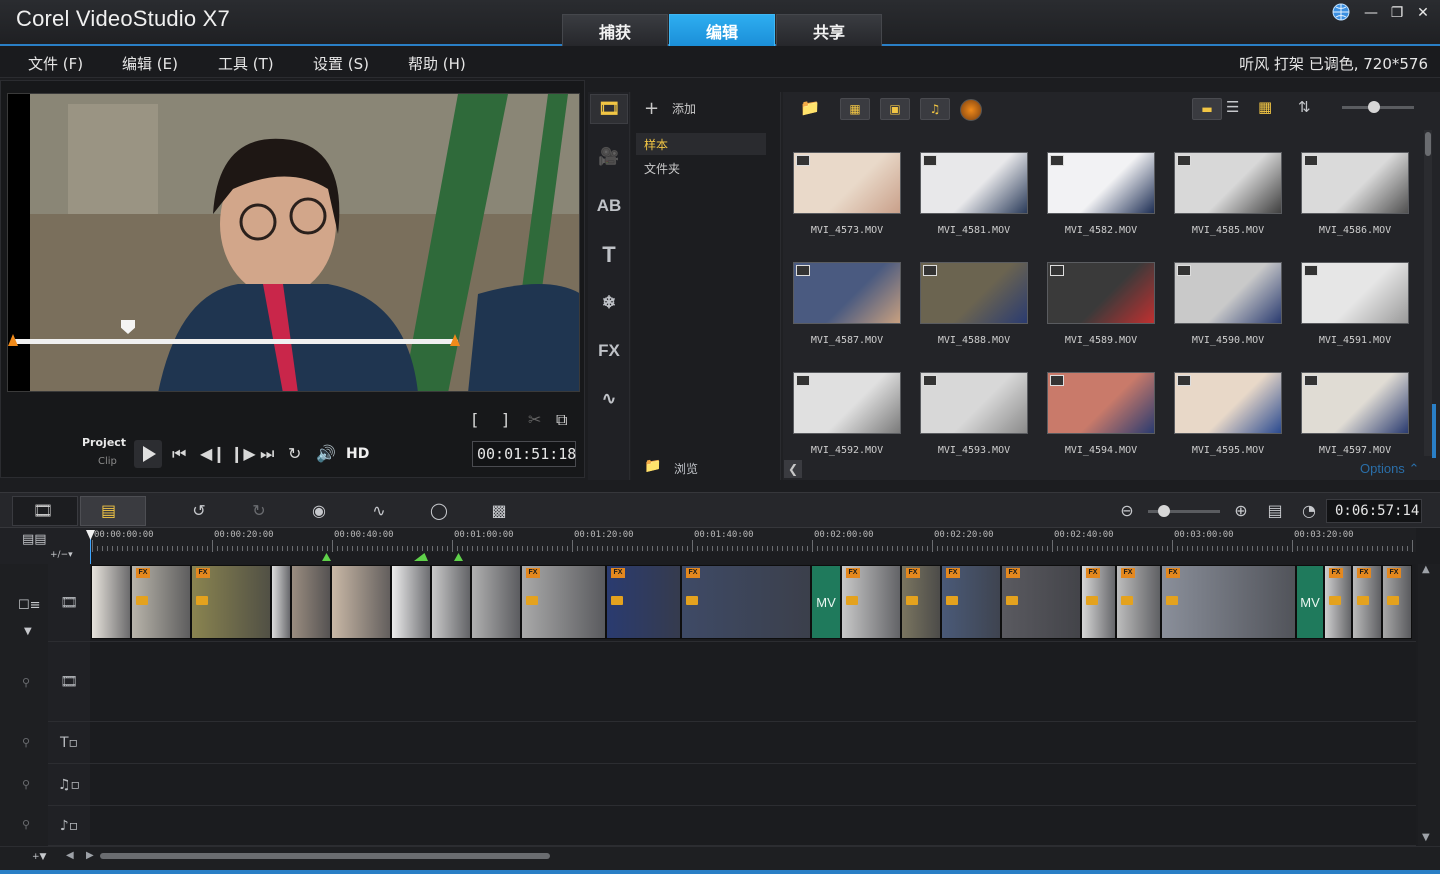  I want to click on home-icon: ⏮, so click(179, 454).